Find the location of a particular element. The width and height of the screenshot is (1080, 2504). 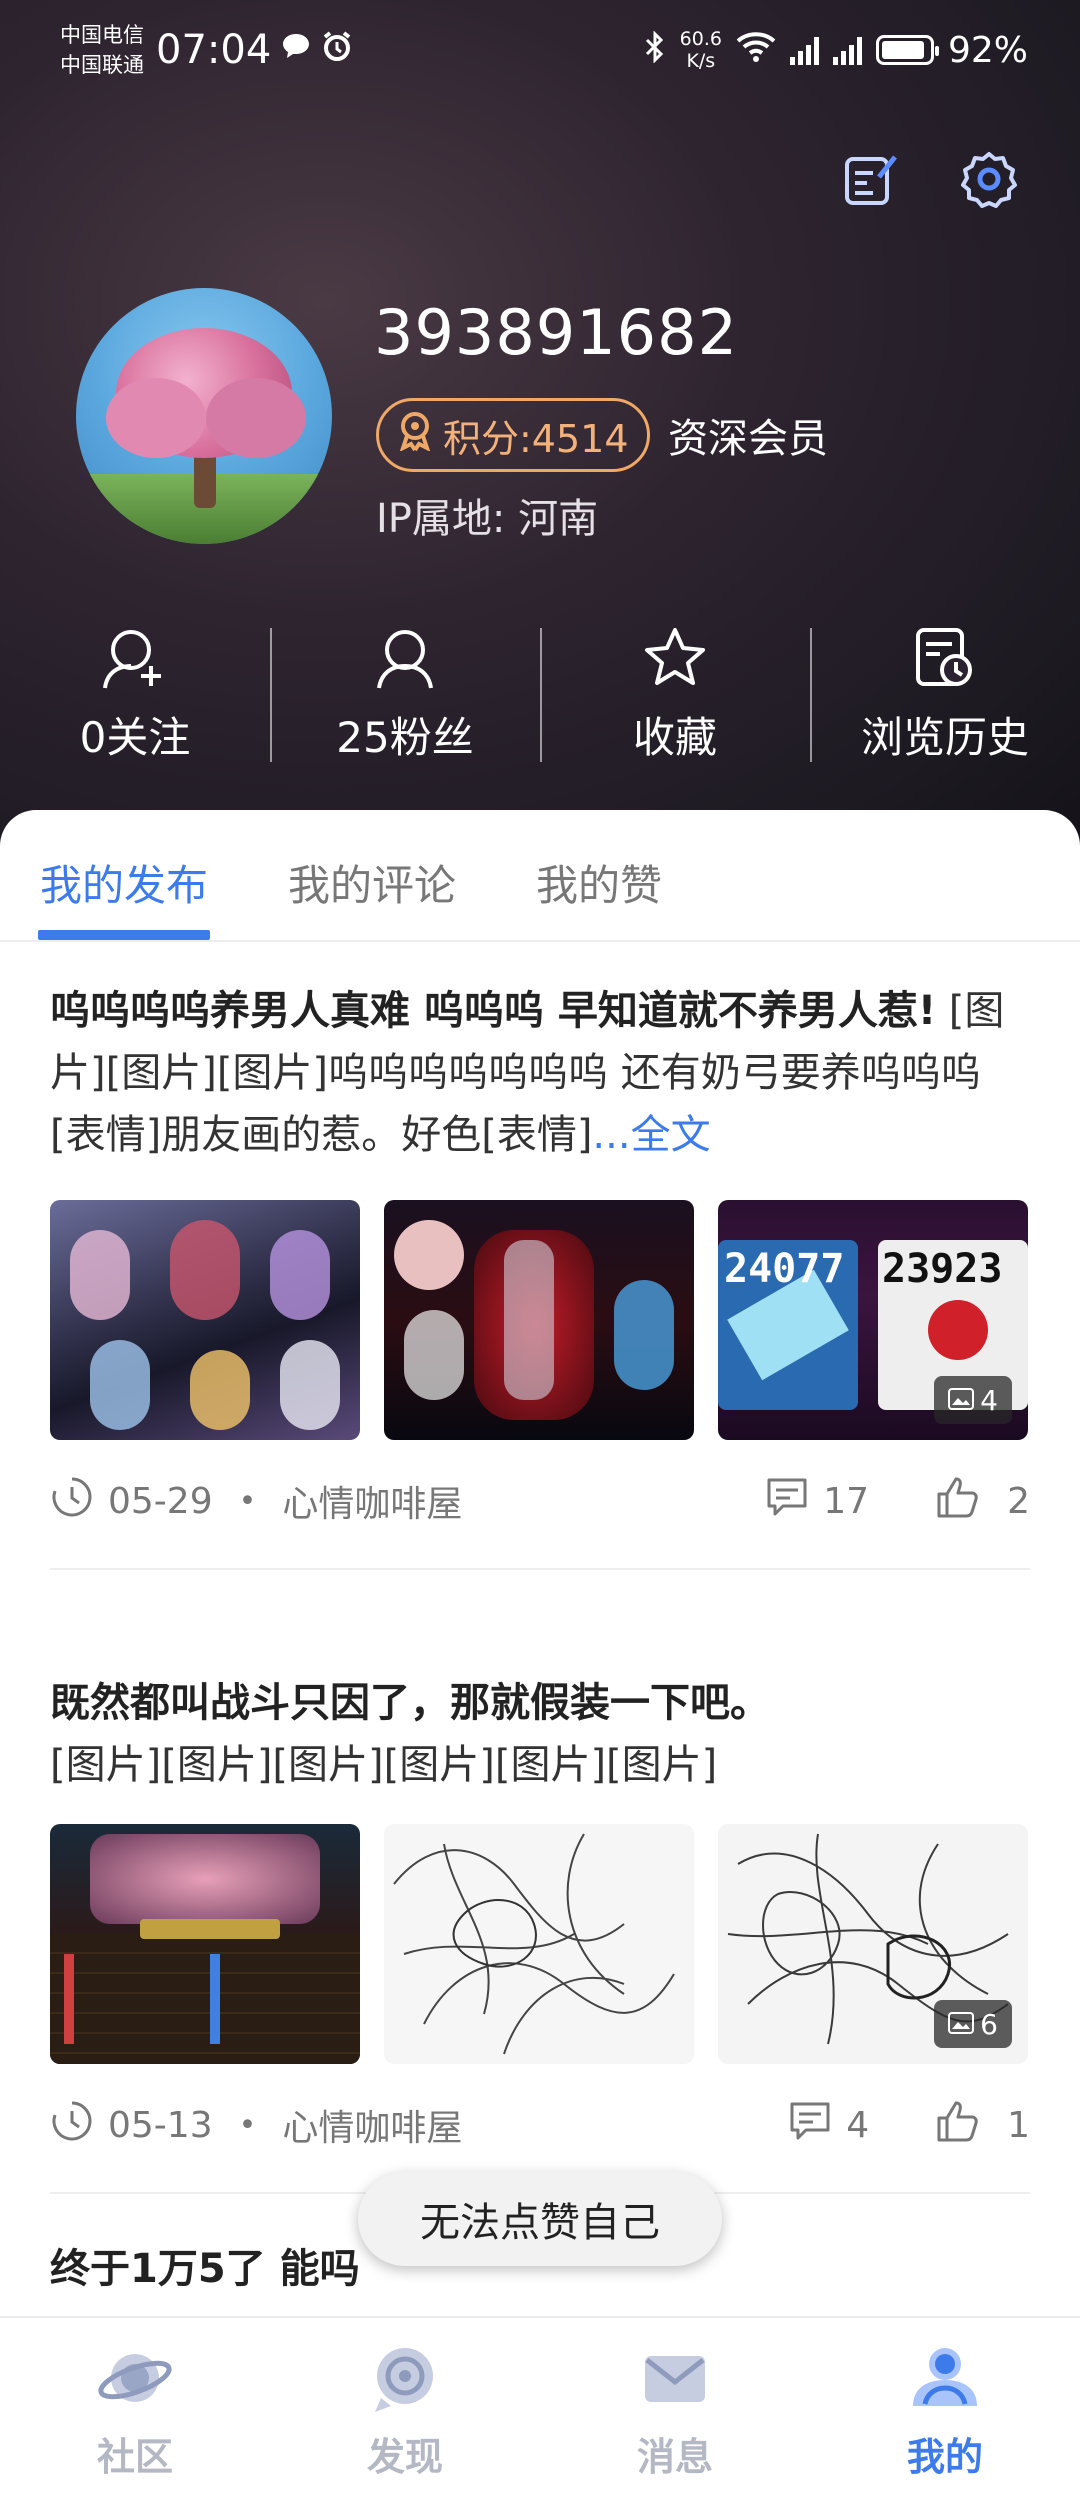

carrier-info: 中国电信 中国联通 is located at coordinates (102, 50).